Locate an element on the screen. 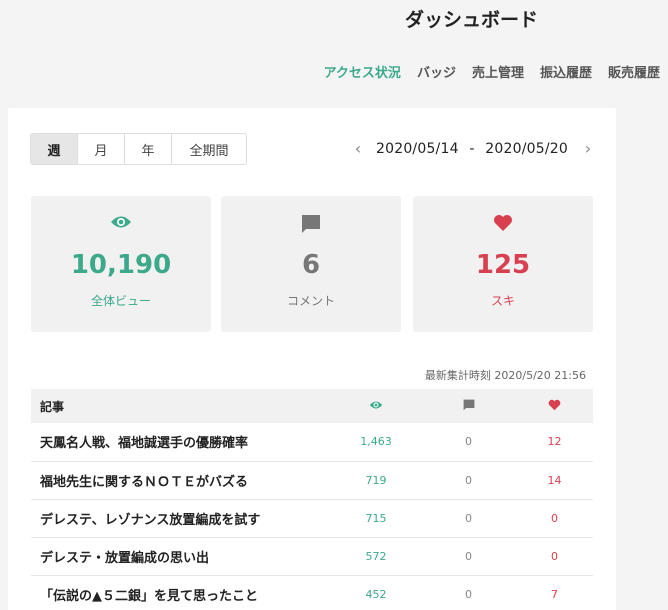 The image size is (668, 610). table-row: 天鳳名人戦、福地誠選手の優勝確率 1,463 0 12 is located at coordinates (312, 442).